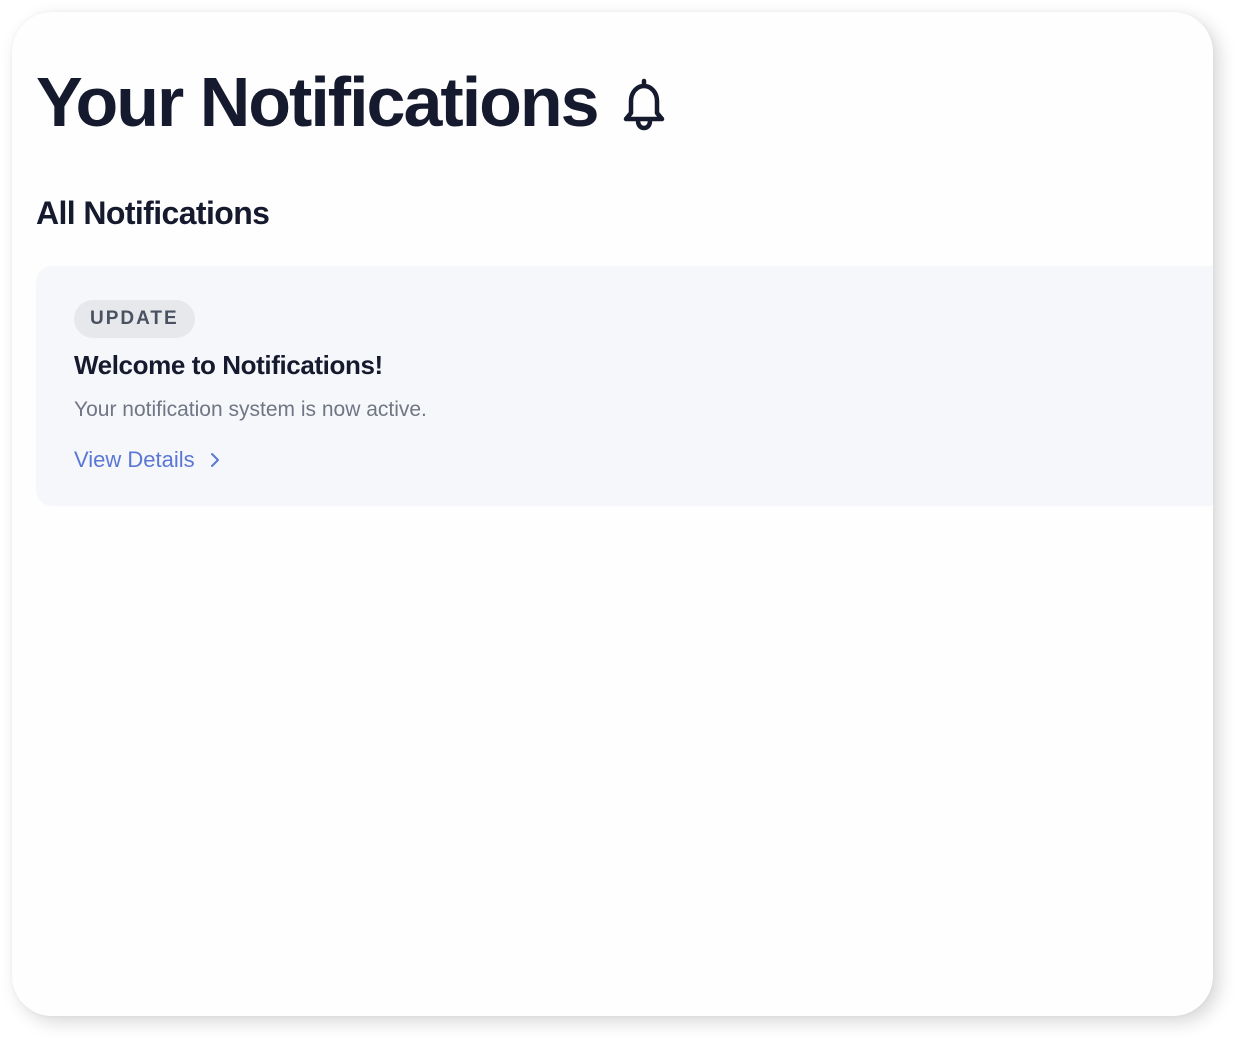 This screenshot has width=1245, height=1047. I want to click on page-title: Your Notifications, so click(318, 102).